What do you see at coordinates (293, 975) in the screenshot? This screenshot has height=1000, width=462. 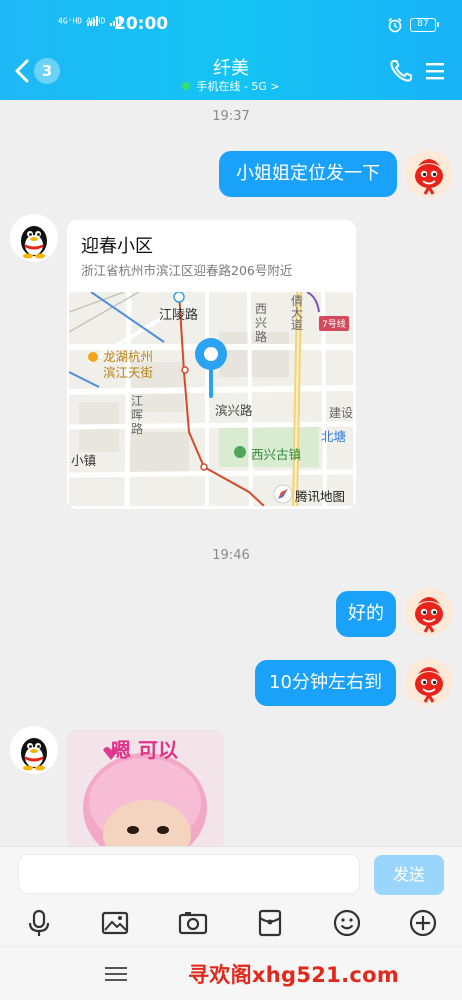 I see `watermark-text: 寻欢阁xhg521.com` at bounding box center [293, 975].